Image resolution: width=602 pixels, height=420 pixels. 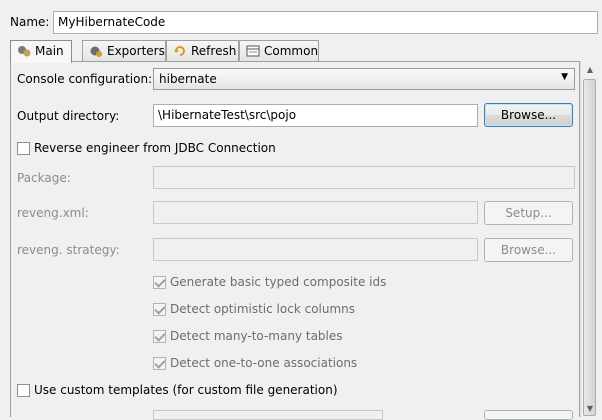 What do you see at coordinates (49, 51) in the screenshot?
I see `tab-main-label: Main` at bounding box center [49, 51].